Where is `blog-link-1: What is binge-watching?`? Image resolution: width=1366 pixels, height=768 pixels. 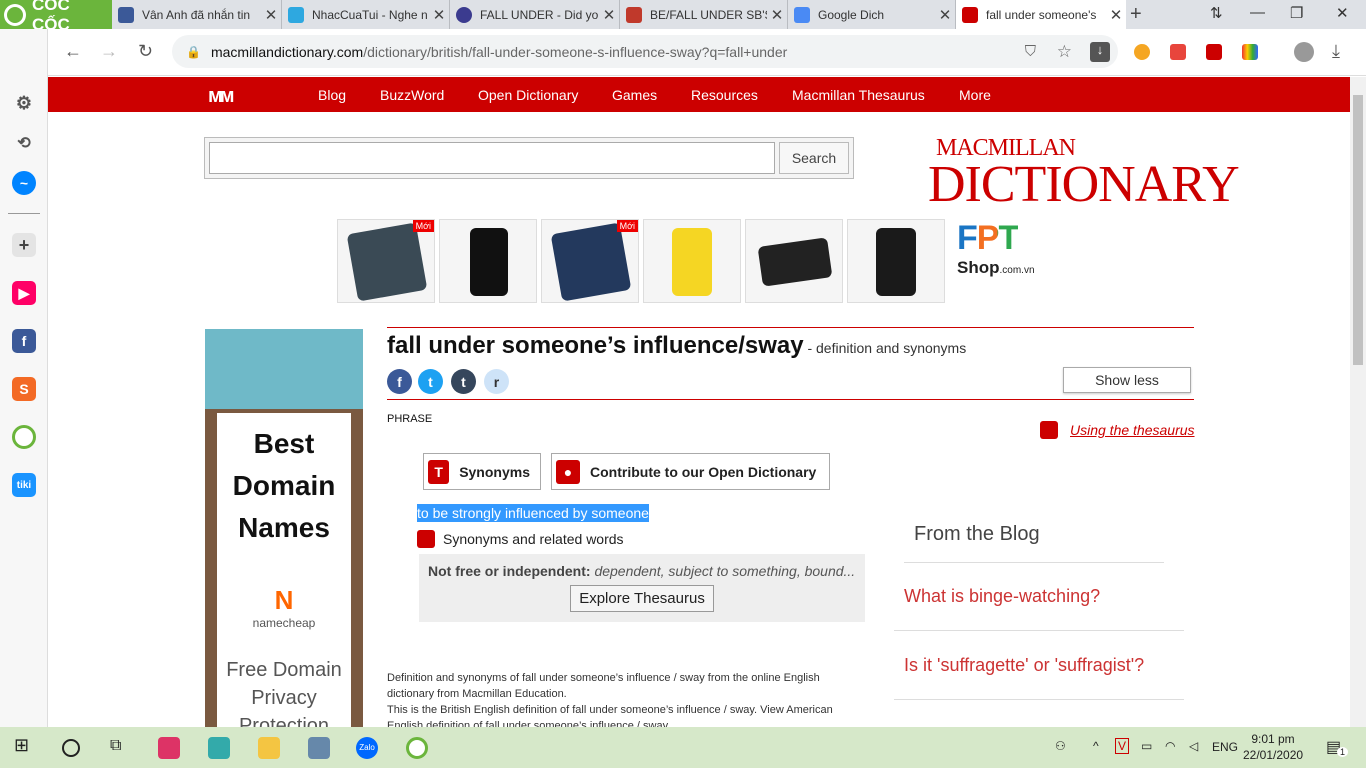 blog-link-1: What is binge-watching? is located at coordinates (1002, 596).